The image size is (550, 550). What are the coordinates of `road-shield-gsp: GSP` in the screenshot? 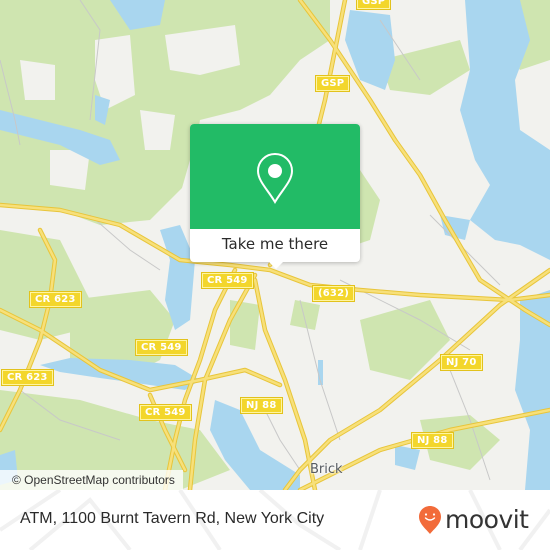 It's located at (332, 83).